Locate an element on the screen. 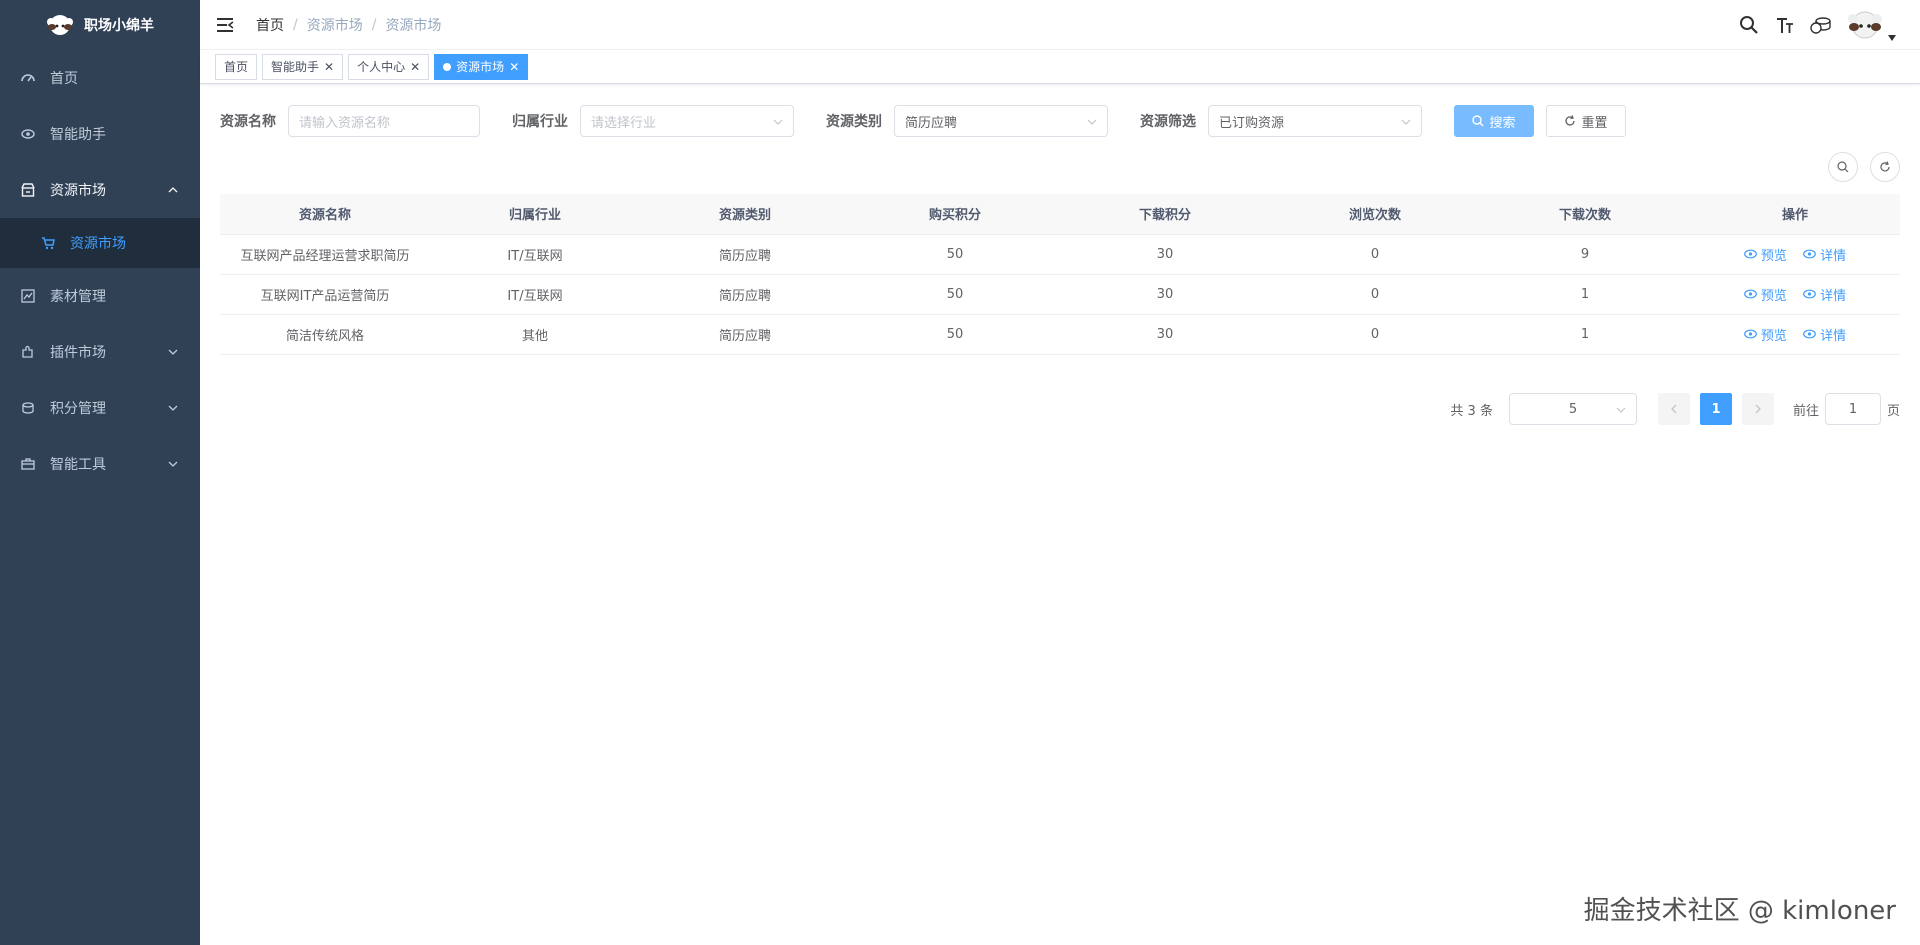  sheep-logo-icon is located at coordinates (60, 25).